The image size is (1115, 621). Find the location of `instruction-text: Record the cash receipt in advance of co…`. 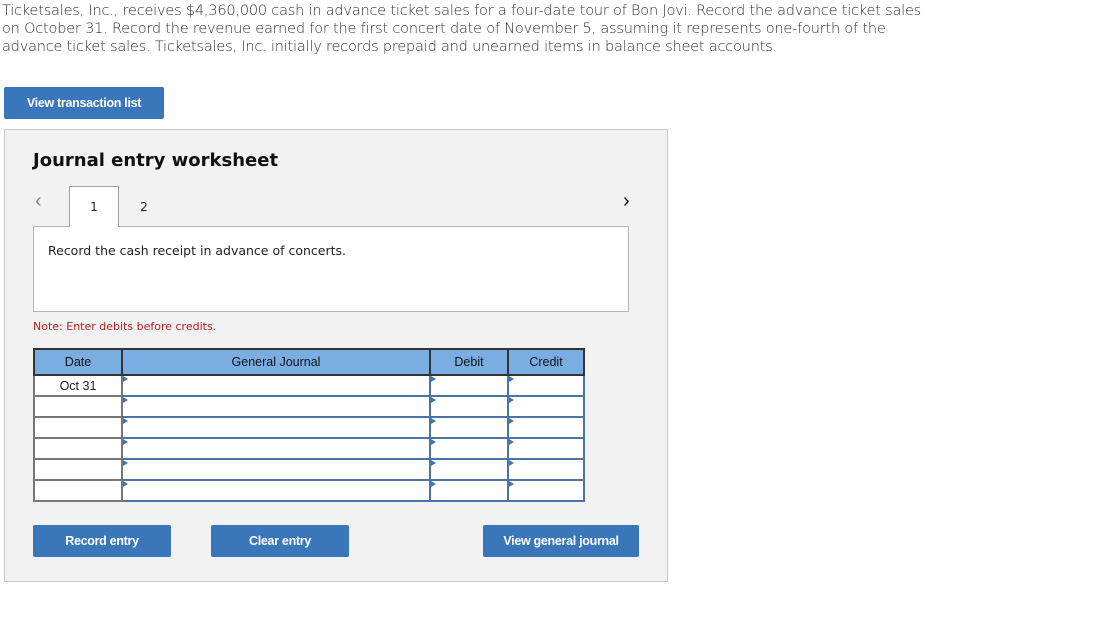

instruction-text: Record the cash receipt in advance of co… is located at coordinates (197, 250).